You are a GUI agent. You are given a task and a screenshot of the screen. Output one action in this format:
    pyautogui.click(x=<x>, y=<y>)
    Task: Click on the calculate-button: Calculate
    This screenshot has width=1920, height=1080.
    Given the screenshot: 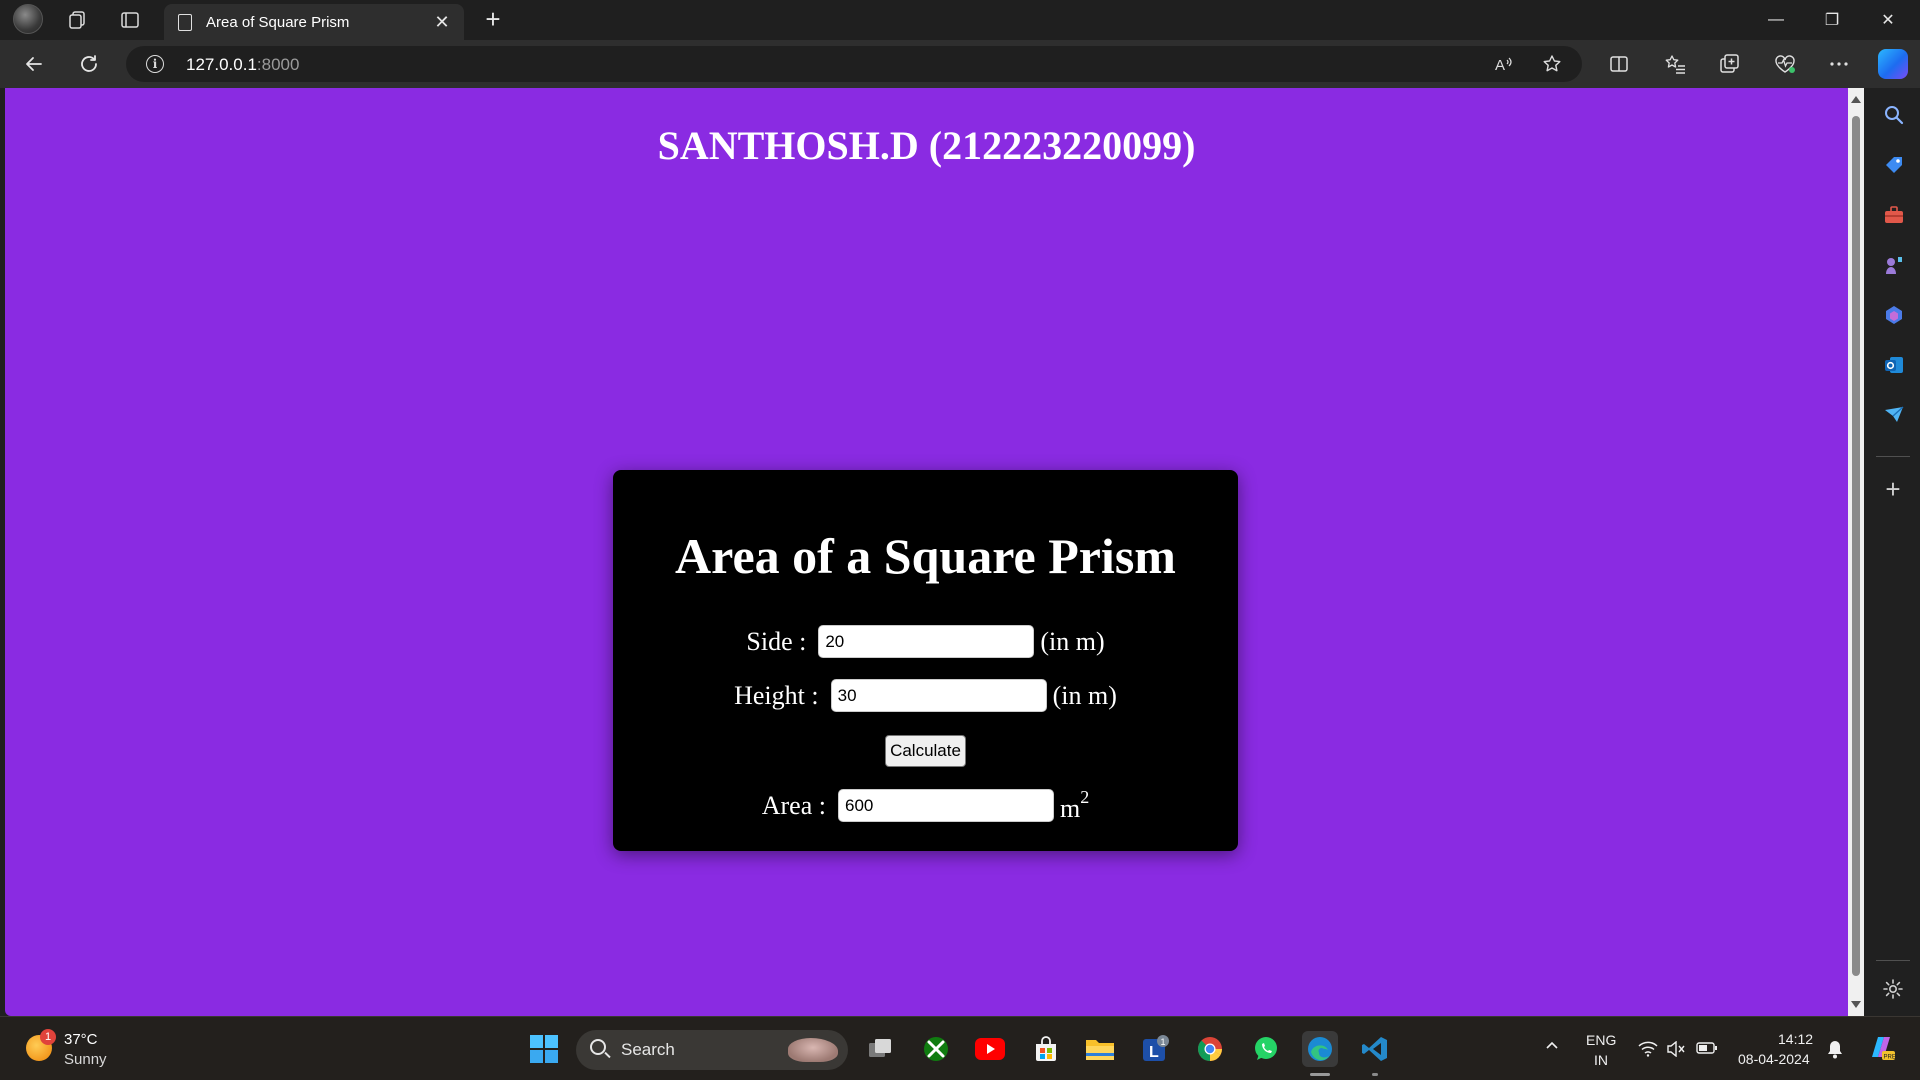 What is the action you would take?
    pyautogui.click(x=925, y=751)
    